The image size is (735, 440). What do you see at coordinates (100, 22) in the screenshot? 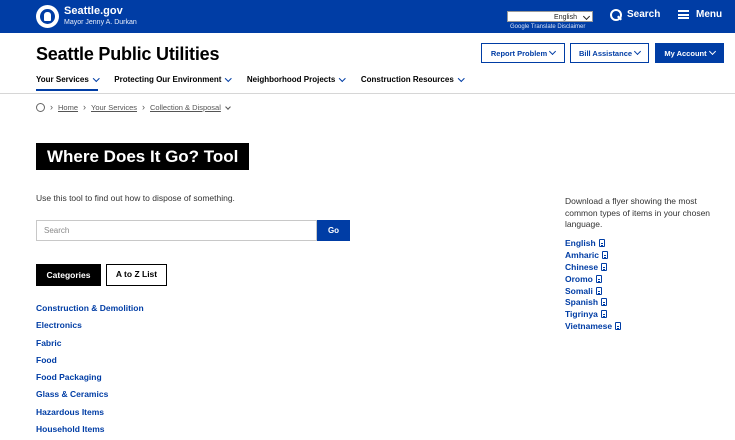
I see `mayor-name: Mayor Jenny A. Durkan` at bounding box center [100, 22].